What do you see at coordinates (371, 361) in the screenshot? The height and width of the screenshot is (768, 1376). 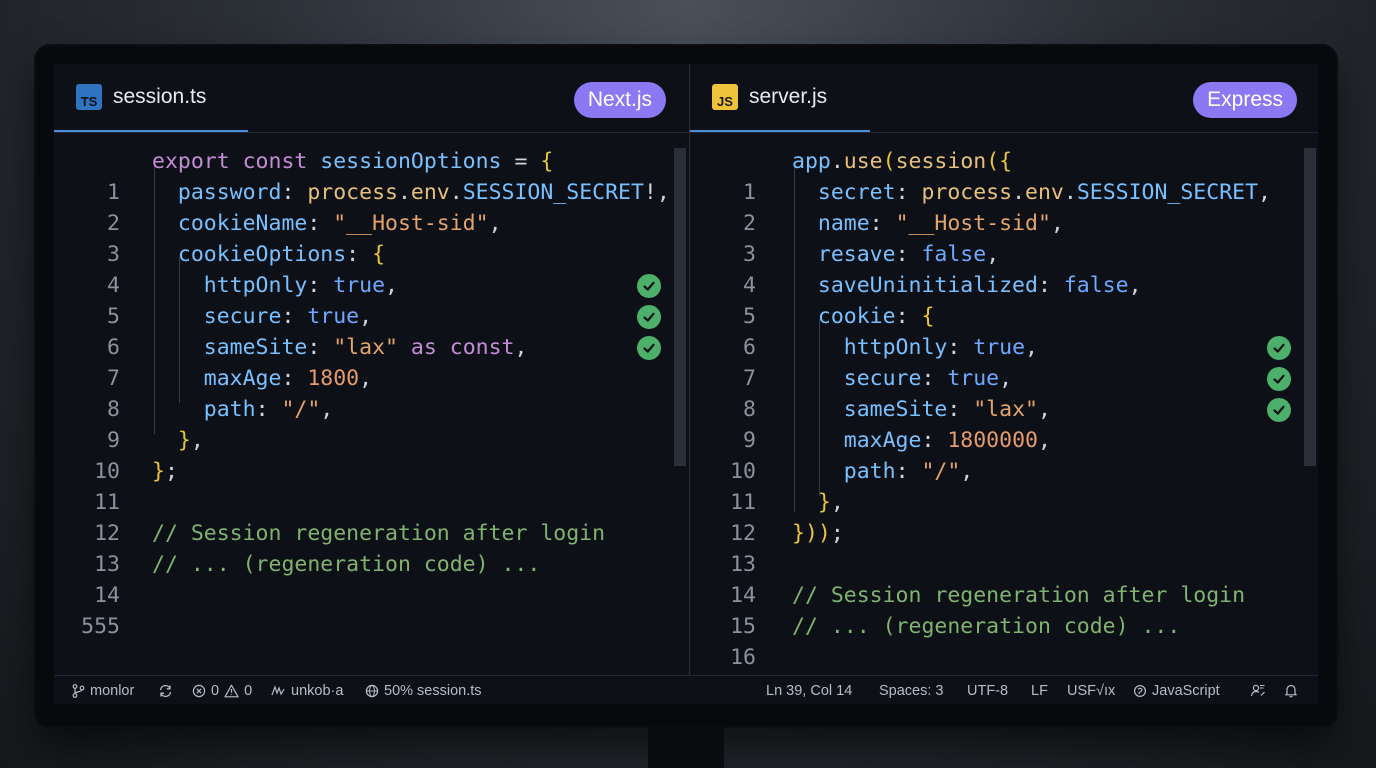 I see `code-line: 7 sameSite: "lax" as const,` at bounding box center [371, 361].